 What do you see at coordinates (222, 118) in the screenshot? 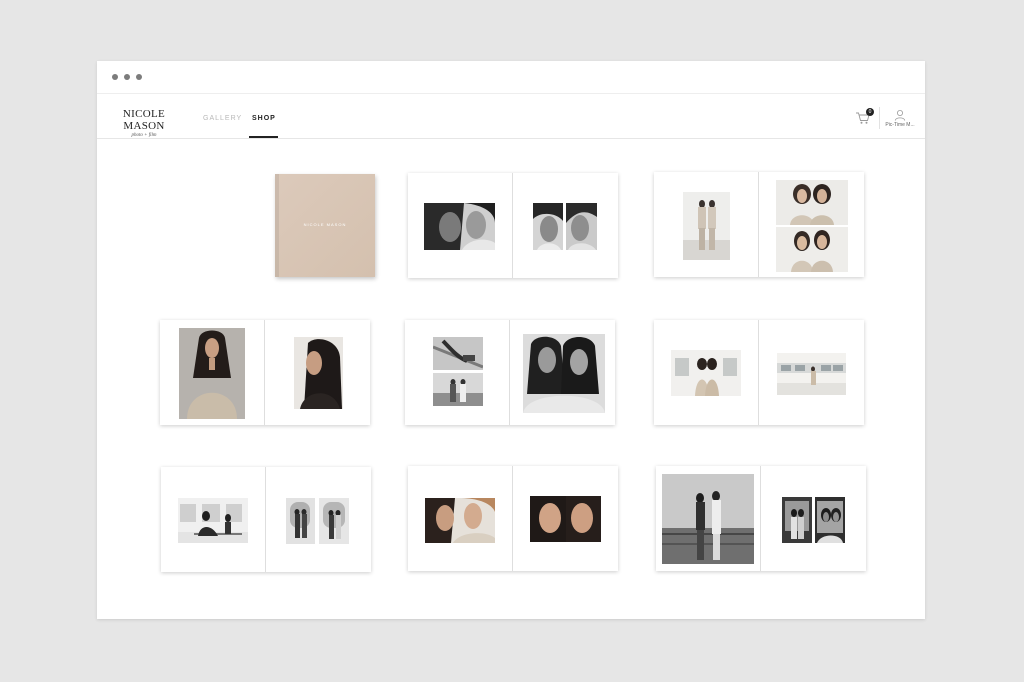
I see `nav-gallery: GALLERY` at bounding box center [222, 118].